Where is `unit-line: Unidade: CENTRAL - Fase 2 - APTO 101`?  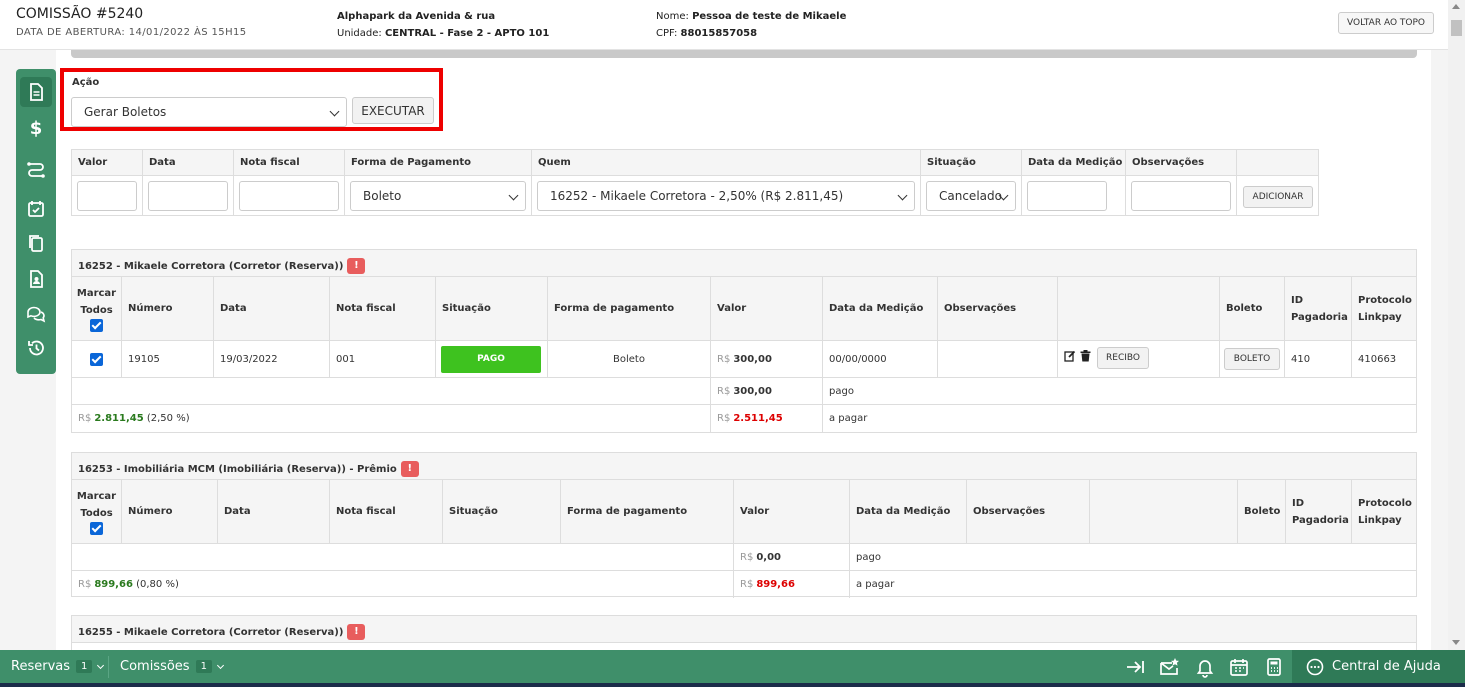
unit-line: Unidade: CENTRAL - Fase 2 - APTO 101 is located at coordinates (443, 33).